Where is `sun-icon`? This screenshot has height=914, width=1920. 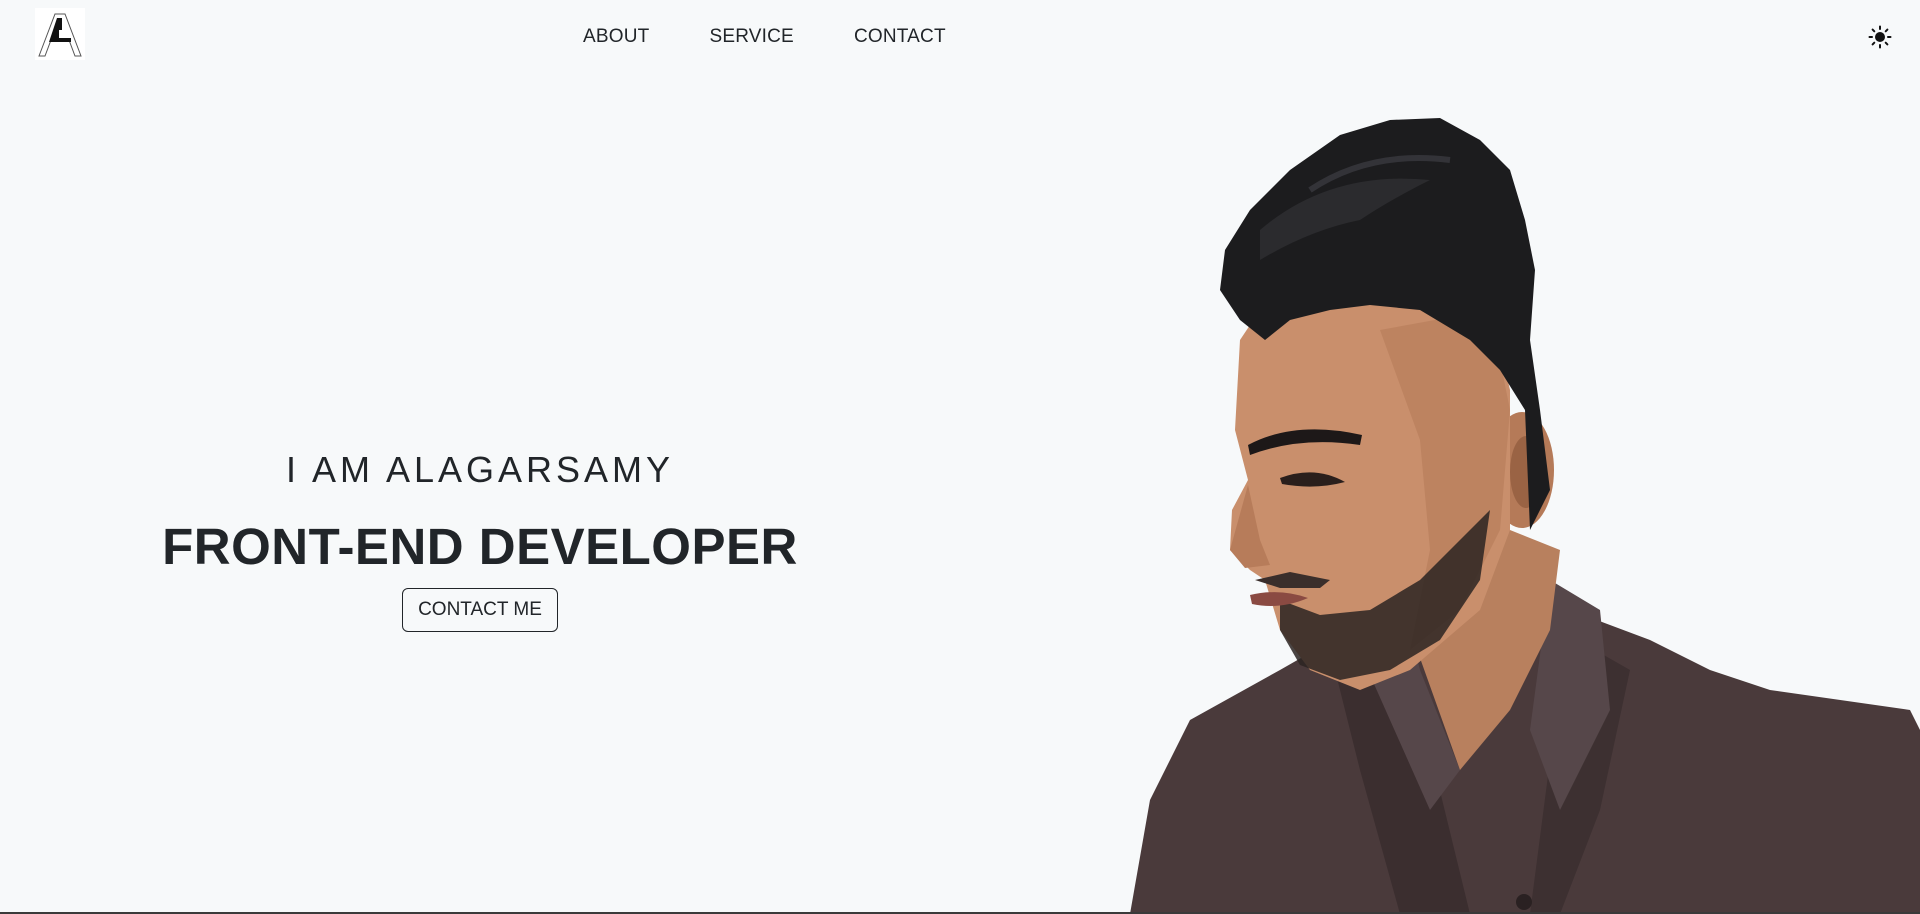
sun-icon is located at coordinates (1880, 37).